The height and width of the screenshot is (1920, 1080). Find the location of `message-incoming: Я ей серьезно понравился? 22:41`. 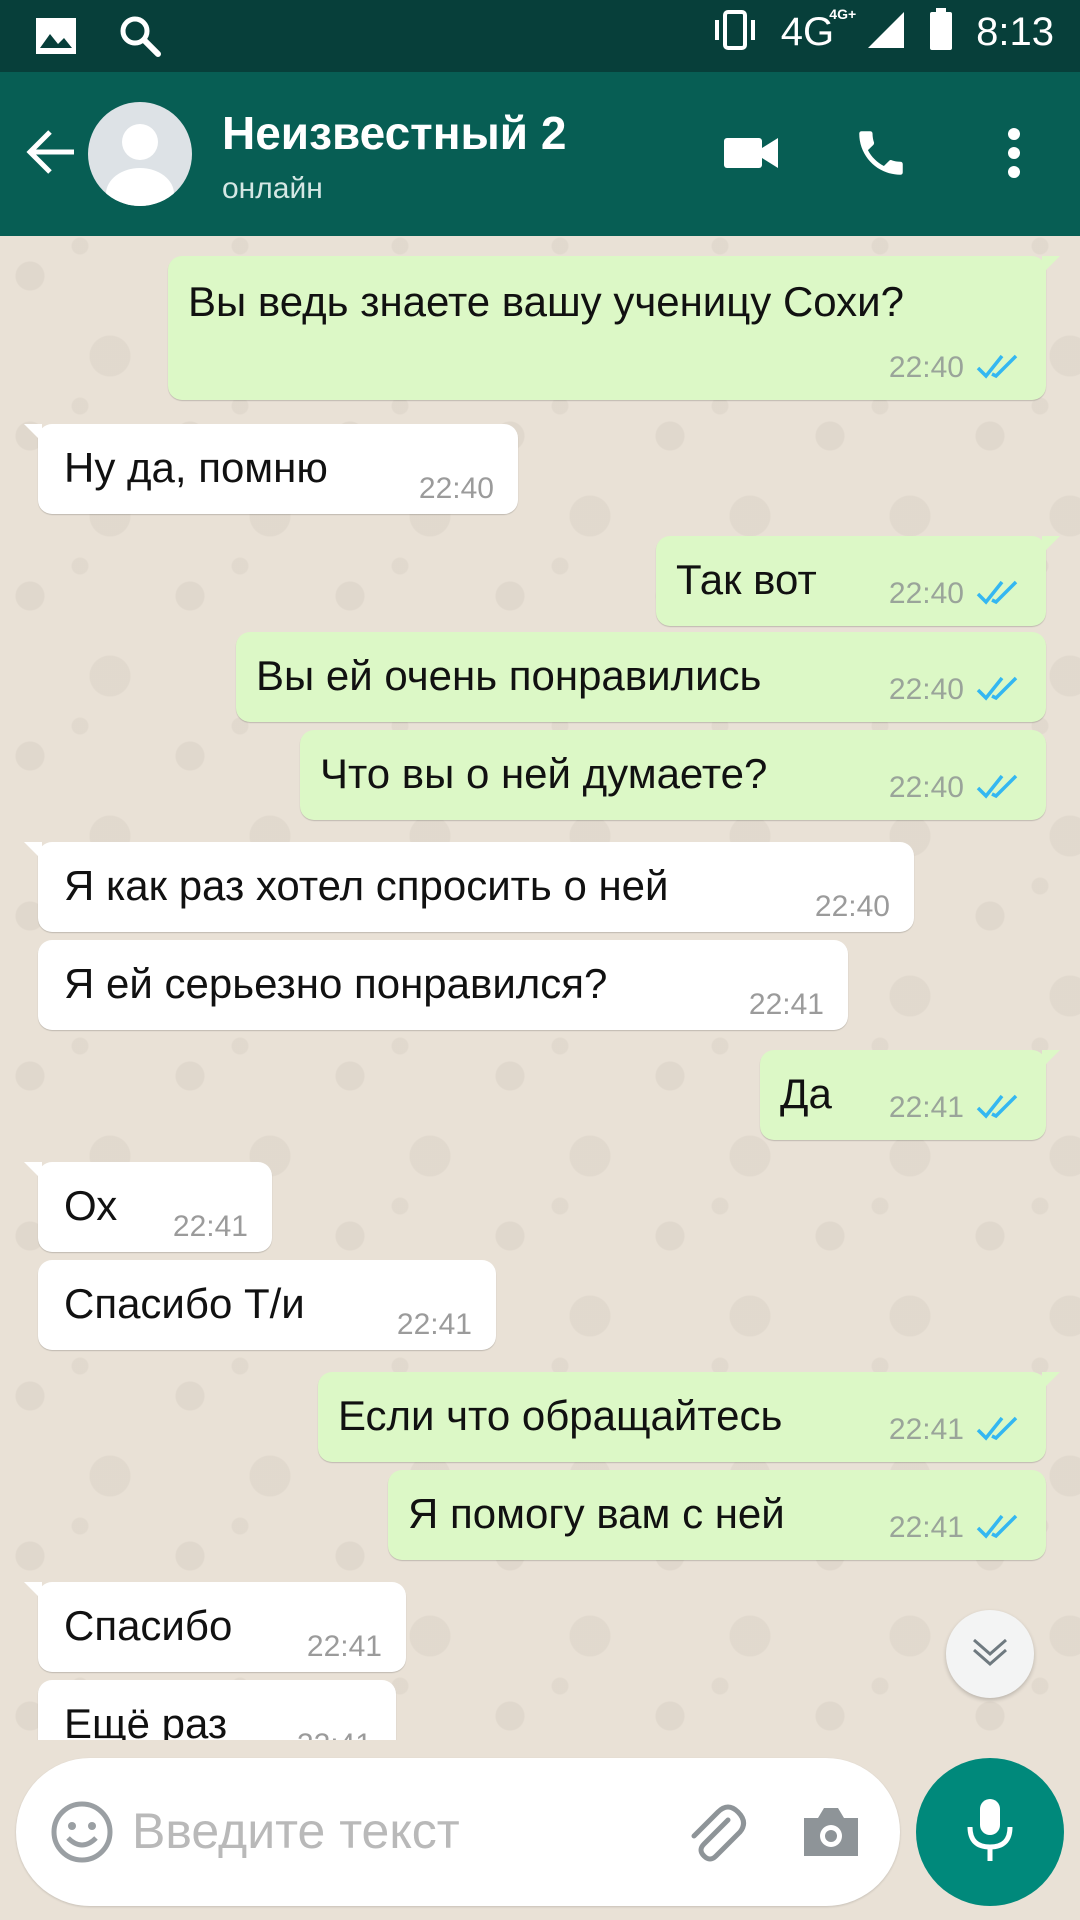

message-incoming: Я ей серьезно понравился? 22:41 is located at coordinates (443, 985).